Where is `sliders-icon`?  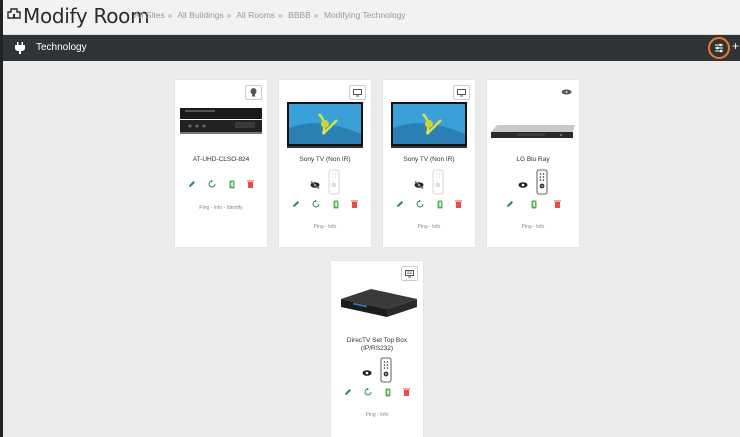
sliders-icon is located at coordinates (719, 48).